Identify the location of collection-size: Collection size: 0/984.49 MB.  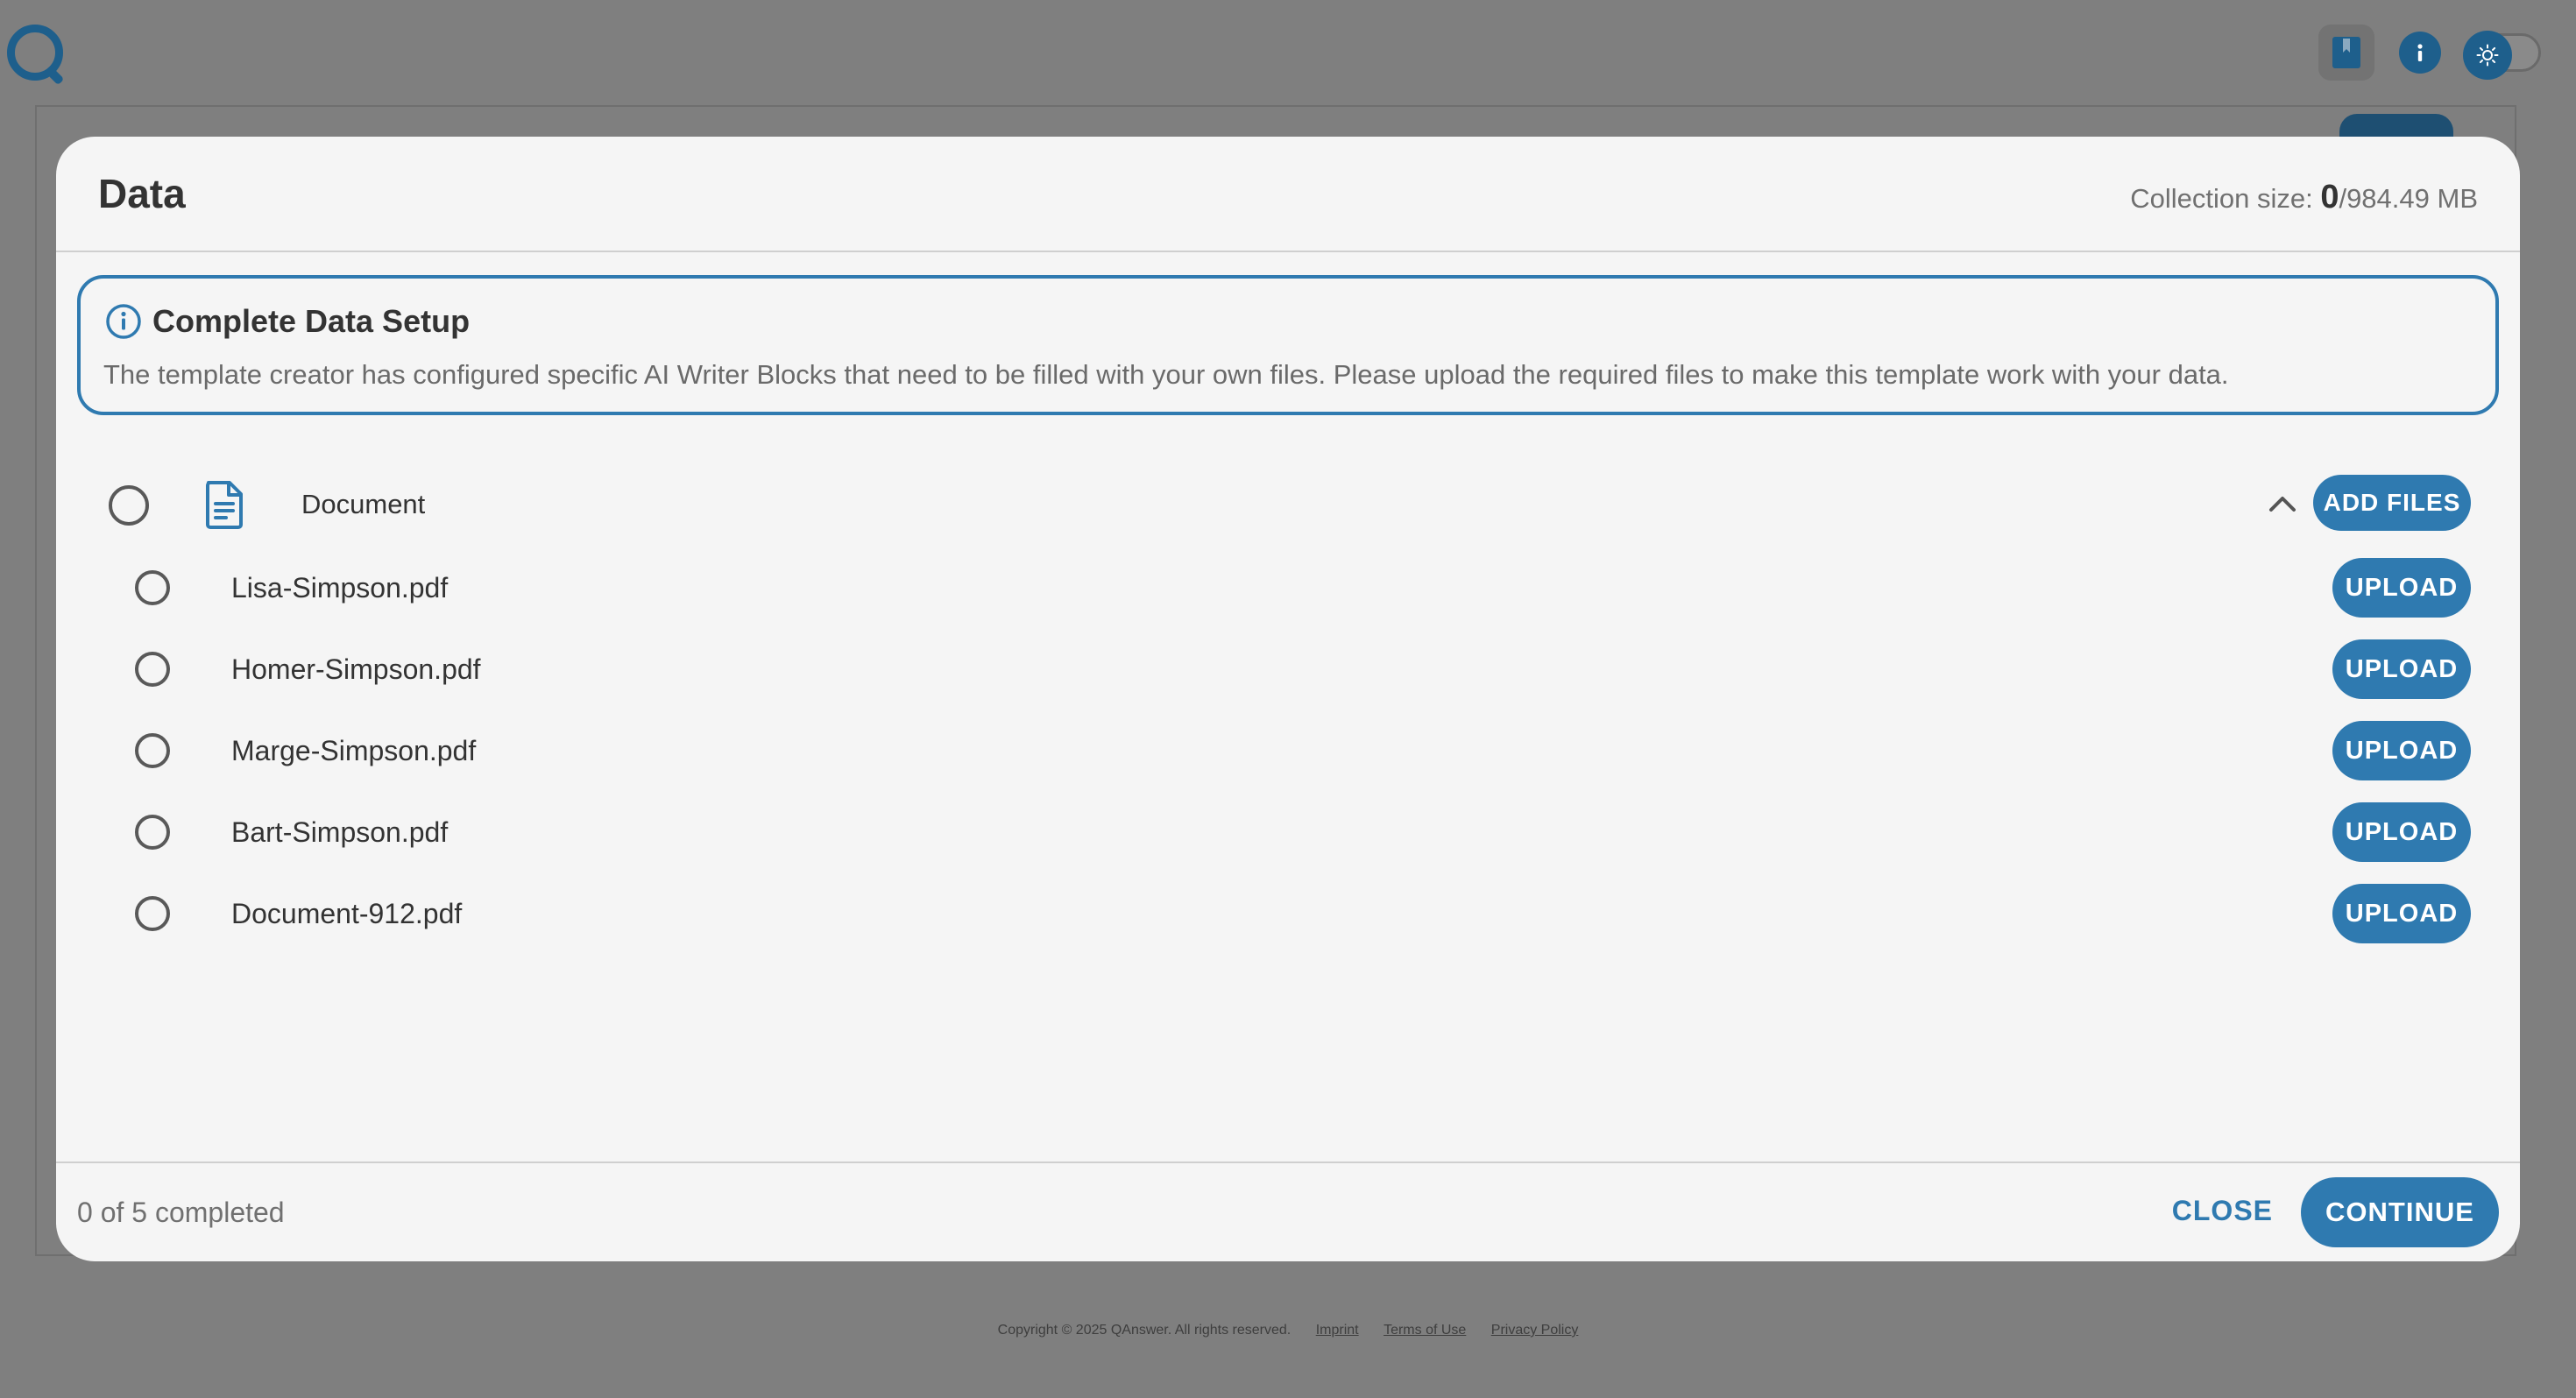
(2304, 197).